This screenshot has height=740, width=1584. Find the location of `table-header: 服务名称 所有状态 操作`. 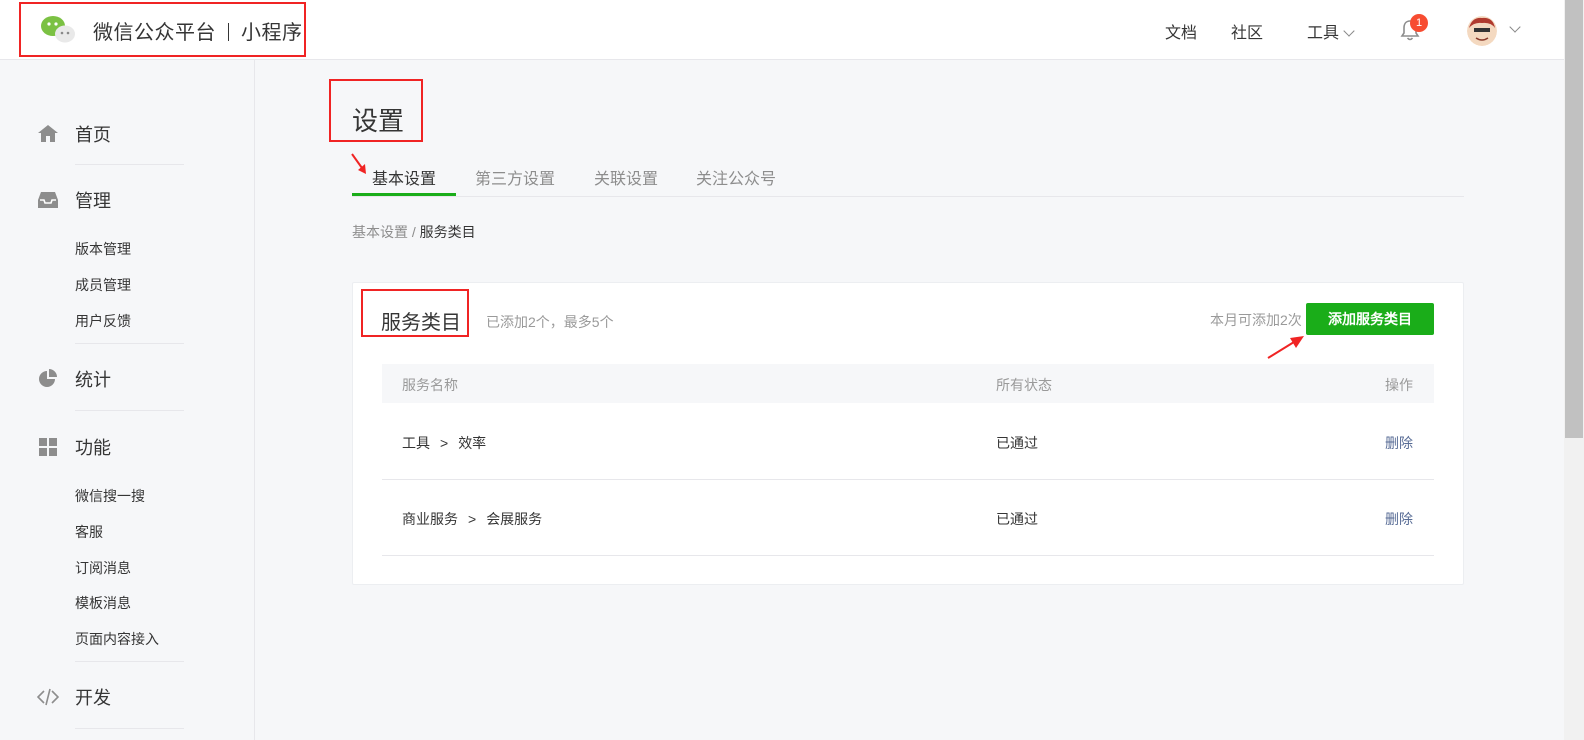

table-header: 服务名称 所有状态 操作 is located at coordinates (908, 383).